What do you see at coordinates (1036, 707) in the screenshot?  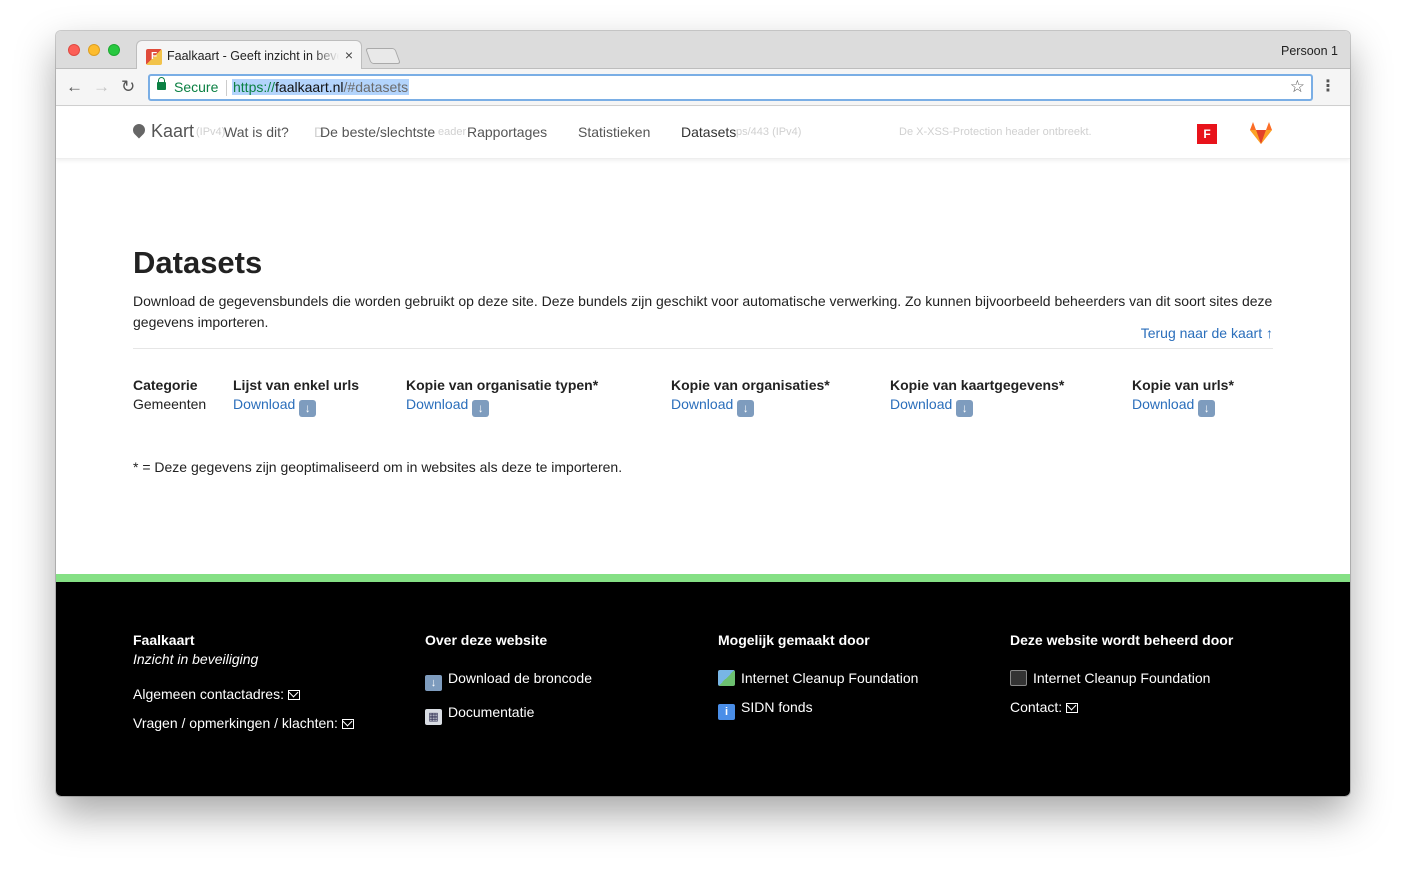 I see `footer-link-label: Contact:` at bounding box center [1036, 707].